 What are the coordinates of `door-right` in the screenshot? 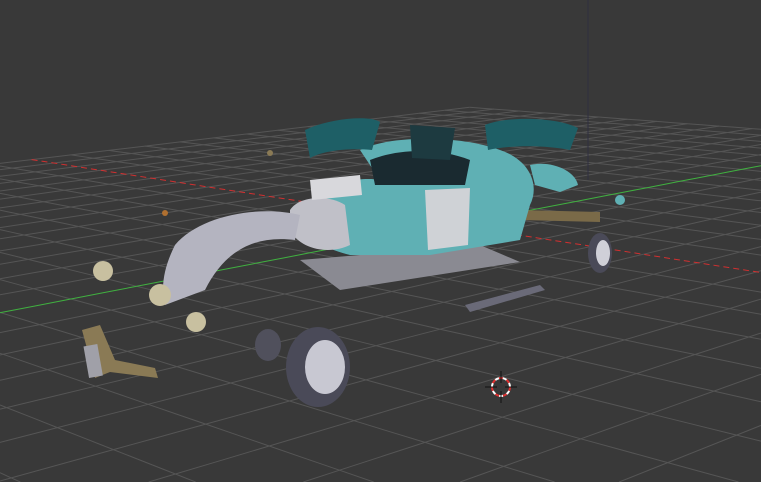 It's located at (531, 134).